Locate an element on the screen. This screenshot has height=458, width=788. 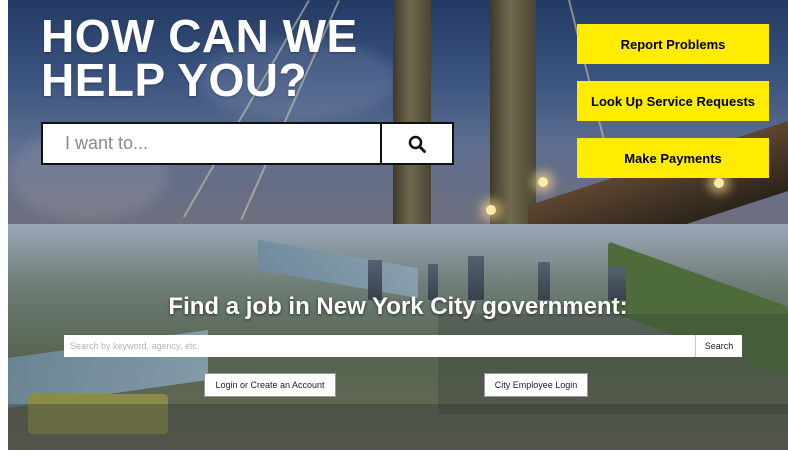
login-create-account-button: Login or Create an Account is located at coordinates (270, 385).